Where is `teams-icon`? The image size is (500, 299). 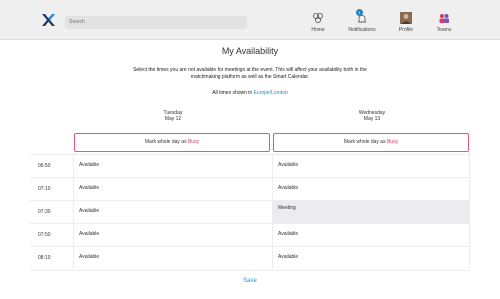 teams-icon is located at coordinates (444, 18).